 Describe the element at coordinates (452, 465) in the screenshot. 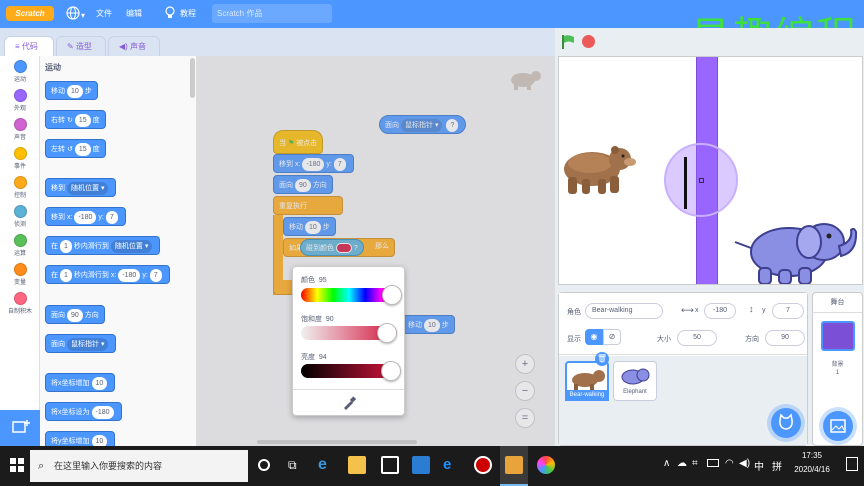

I see `internet-explorer-icon: e` at that location.